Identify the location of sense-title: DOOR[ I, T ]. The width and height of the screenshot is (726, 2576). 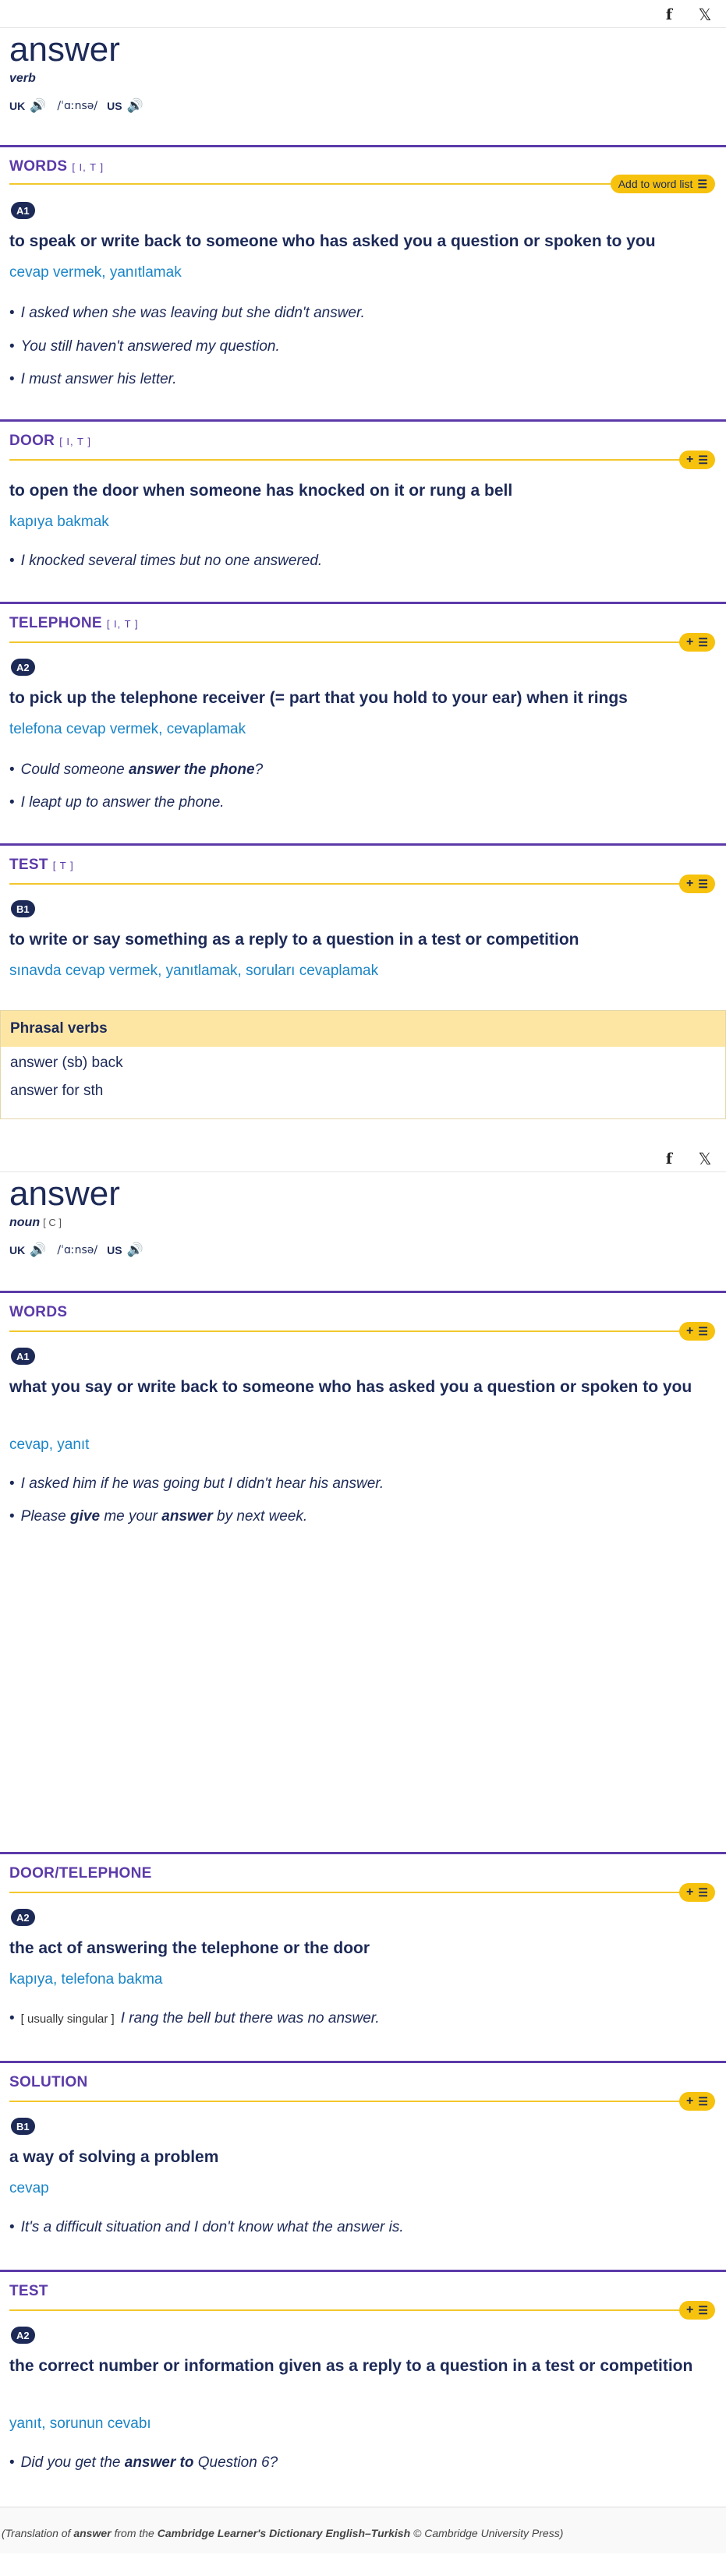
(50, 441).